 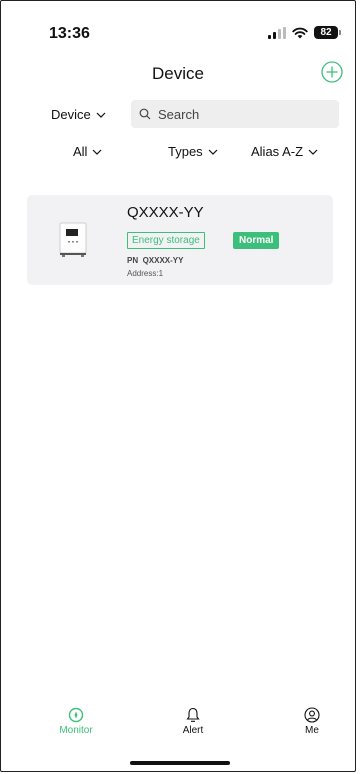 What do you see at coordinates (312, 730) in the screenshot?
I see `tab-me-label: Me` at bounding box center [312, 730].